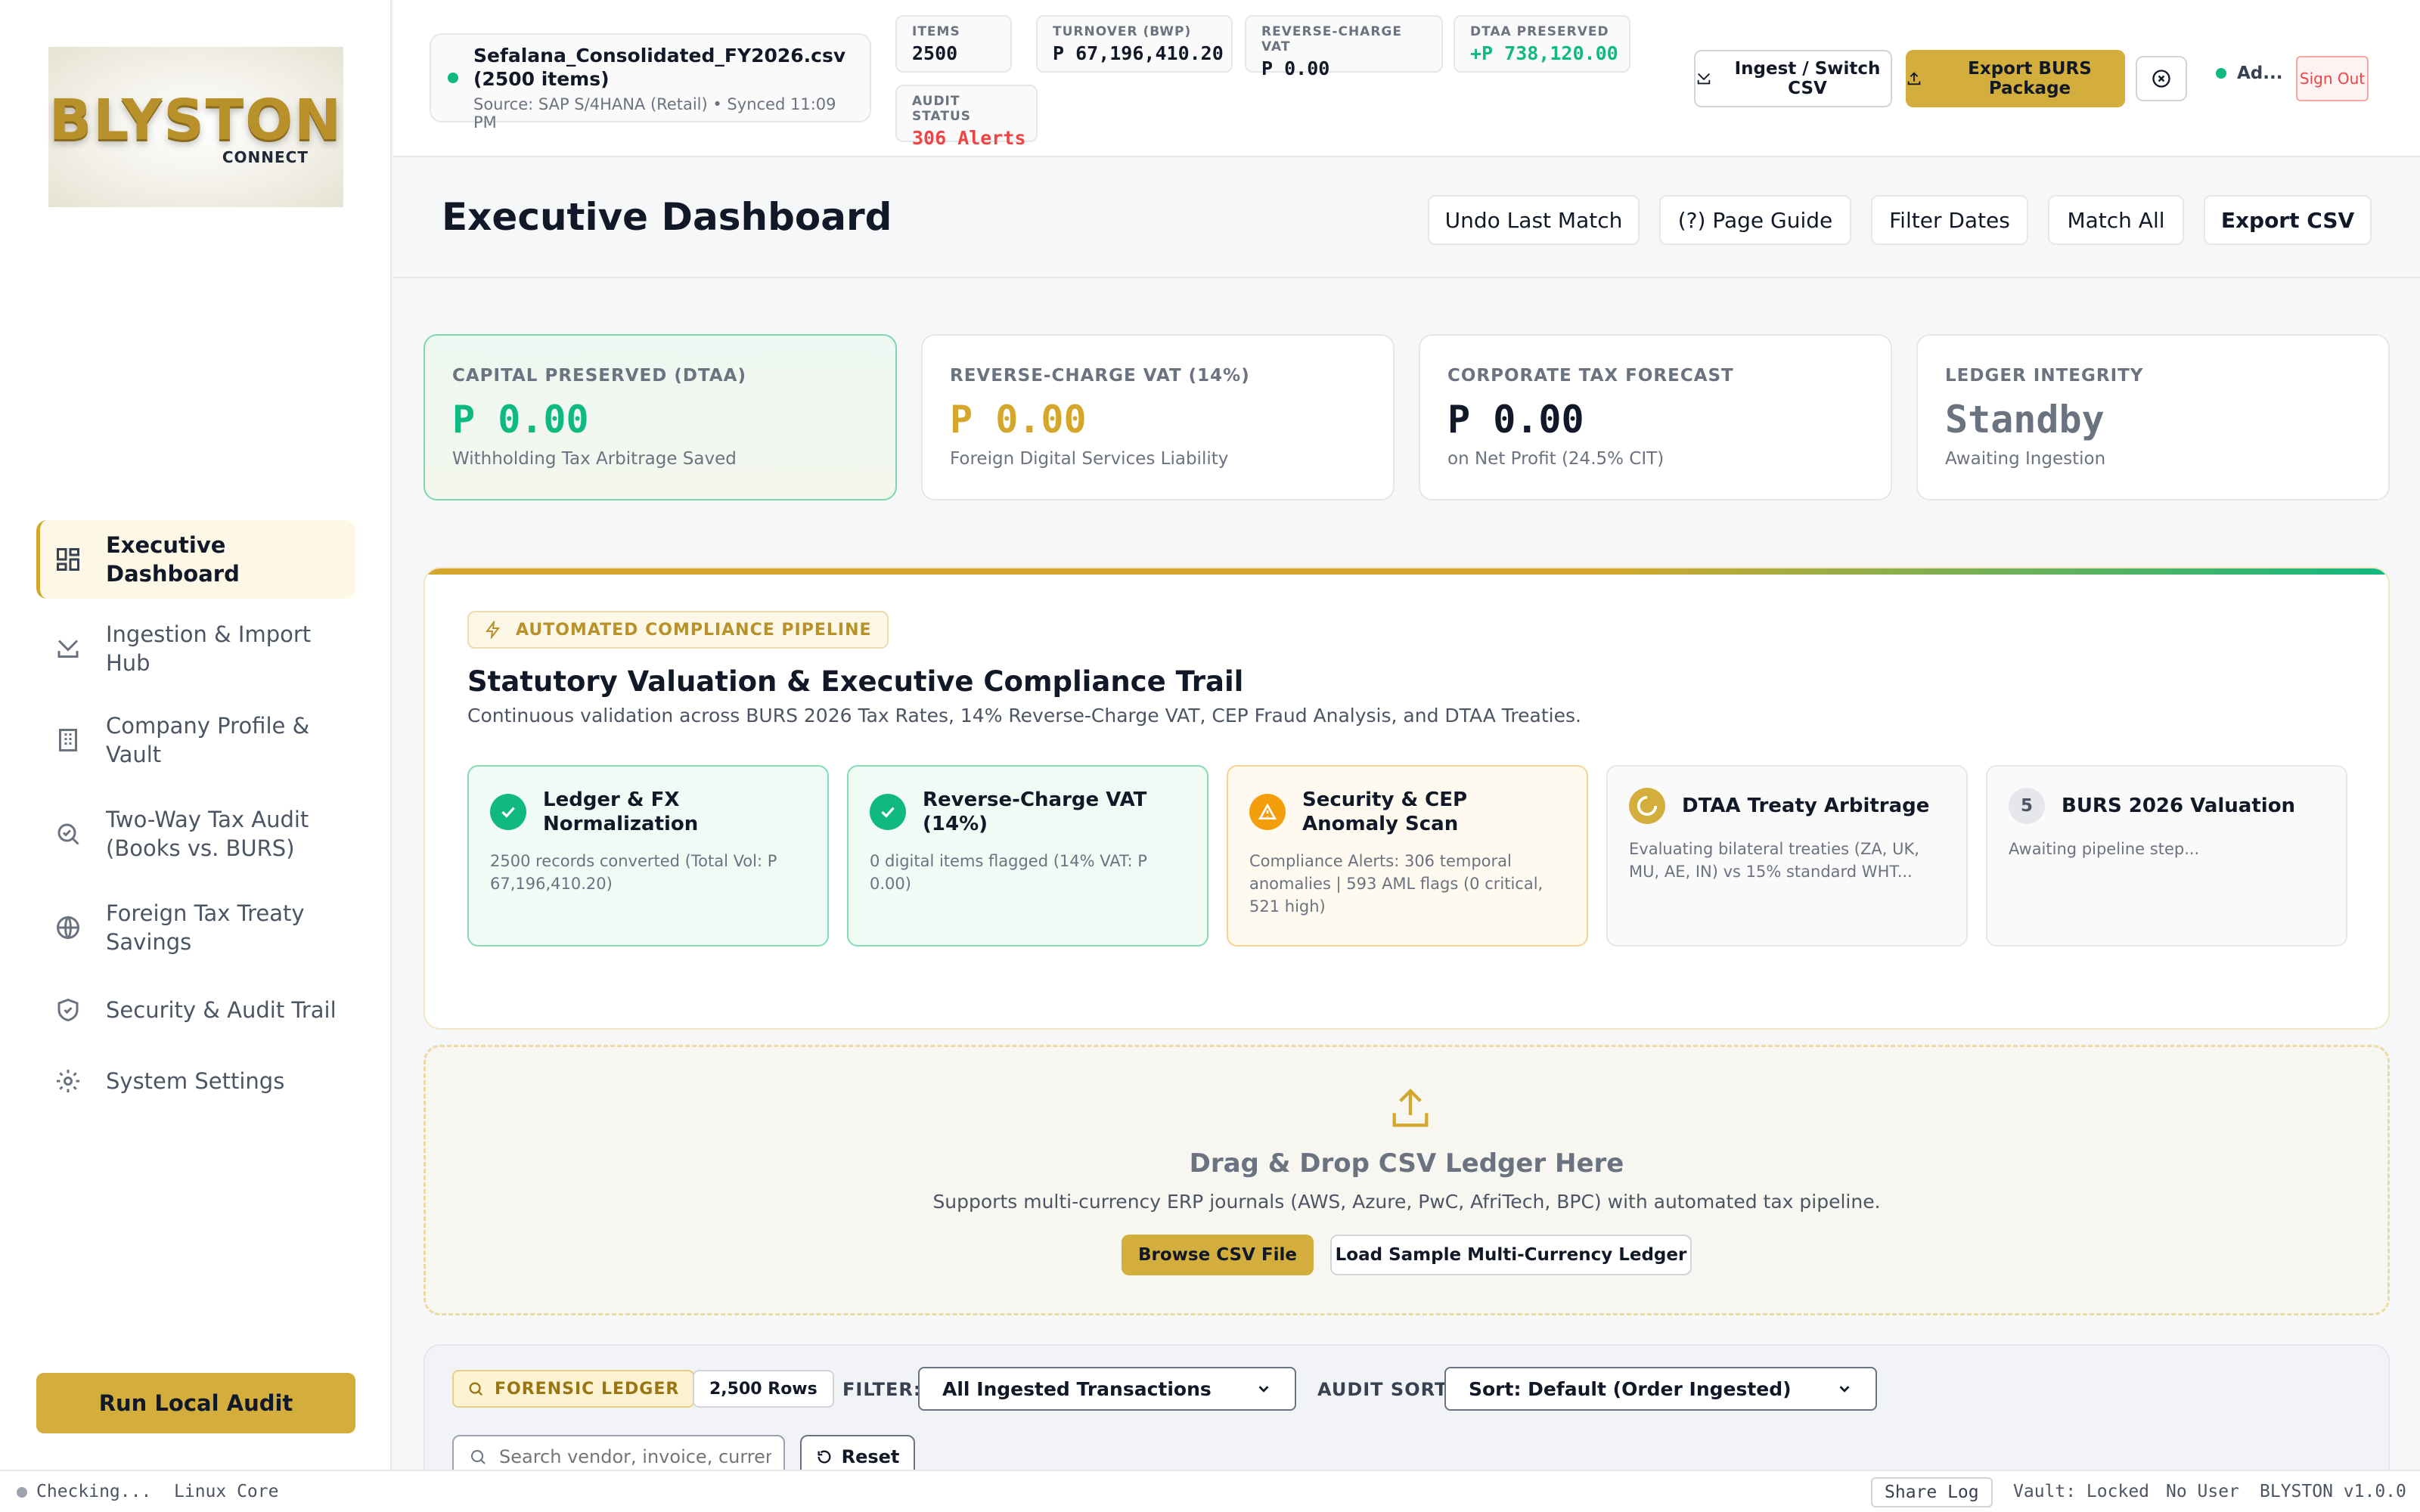 The width and height of the screenshot is (2420, 1512). Describe the element at coordinates (195, 121) in the screenshot. I see `logo-wordmark: BLYSTON` at that location.